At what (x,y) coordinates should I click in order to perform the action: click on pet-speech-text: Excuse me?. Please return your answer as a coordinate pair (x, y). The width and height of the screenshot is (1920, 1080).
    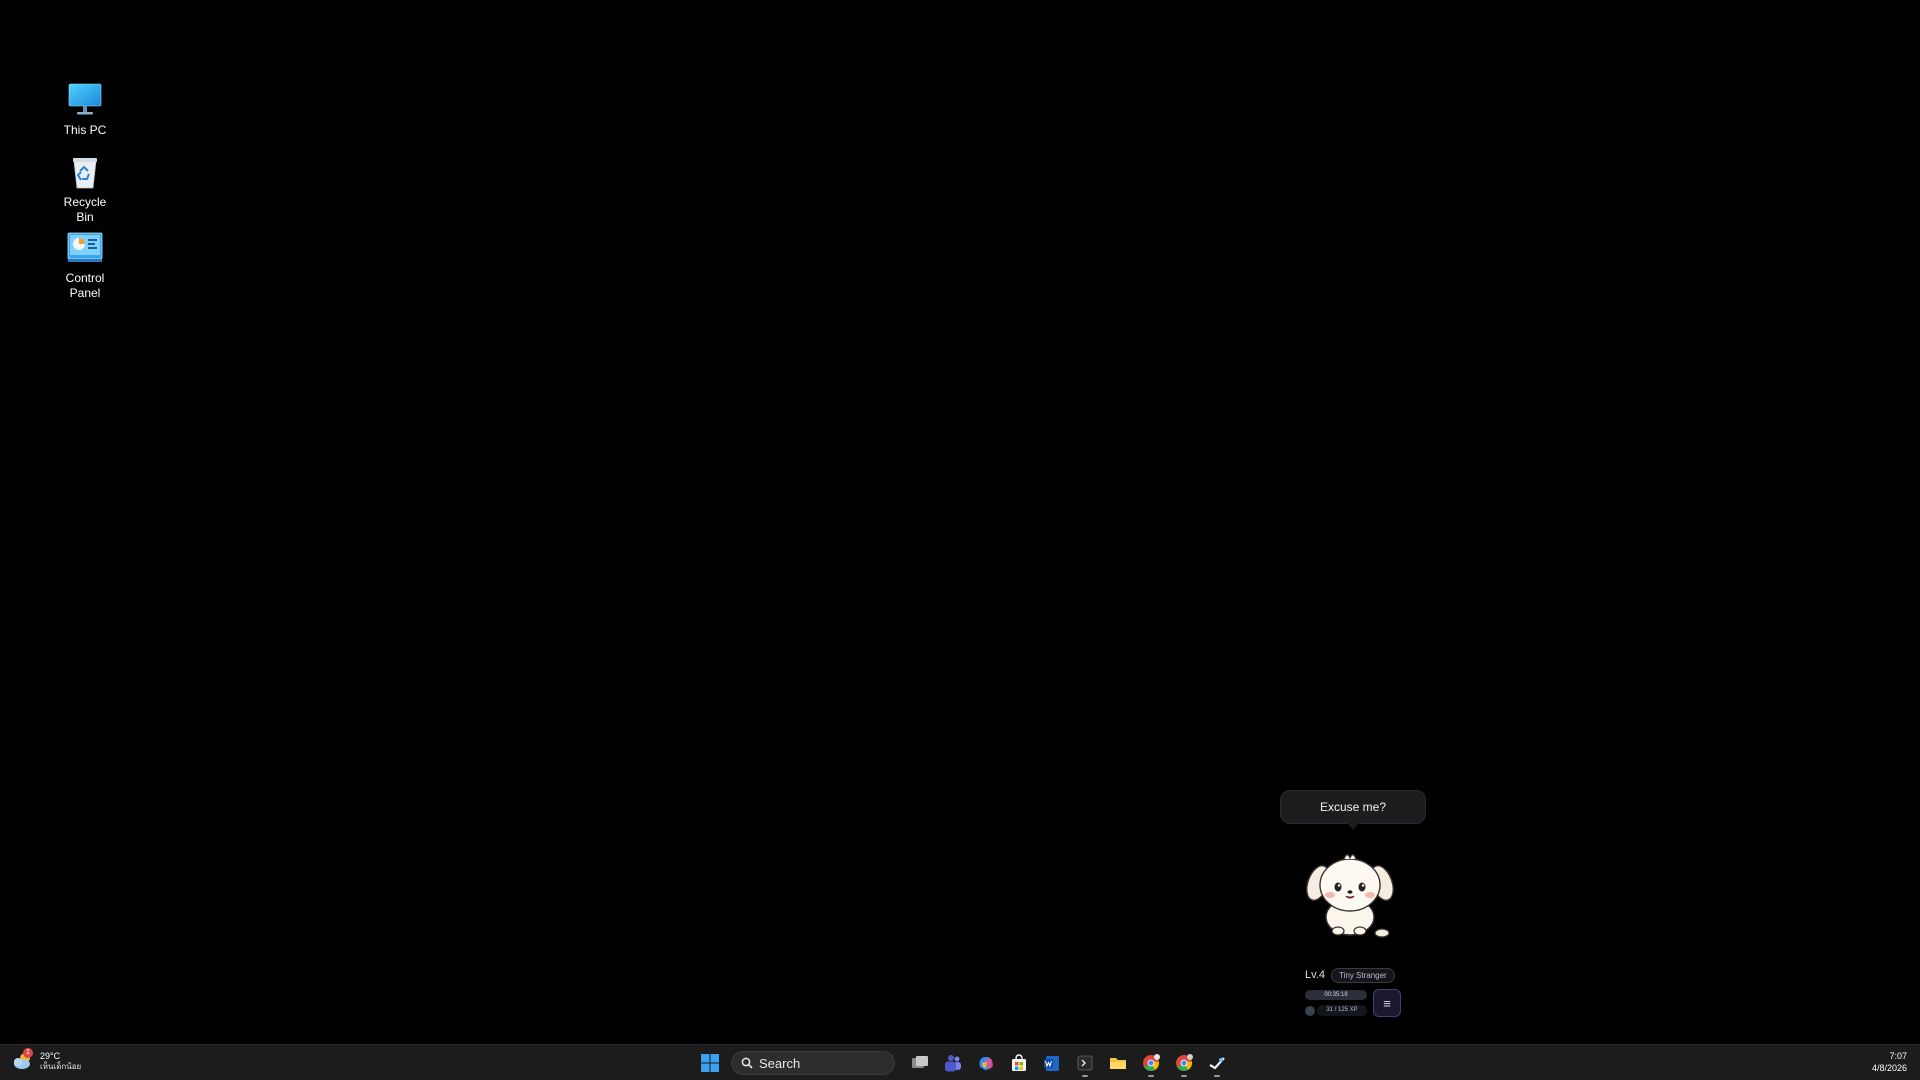
    Looking at the image, I should click on (1353, 807).